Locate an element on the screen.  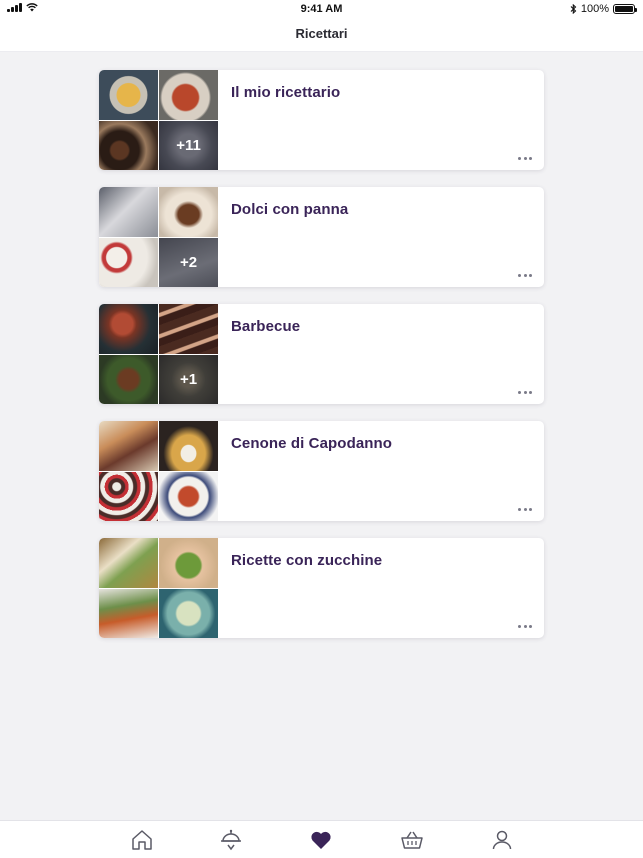
tab-favorites is located at coordinates (321, 840).